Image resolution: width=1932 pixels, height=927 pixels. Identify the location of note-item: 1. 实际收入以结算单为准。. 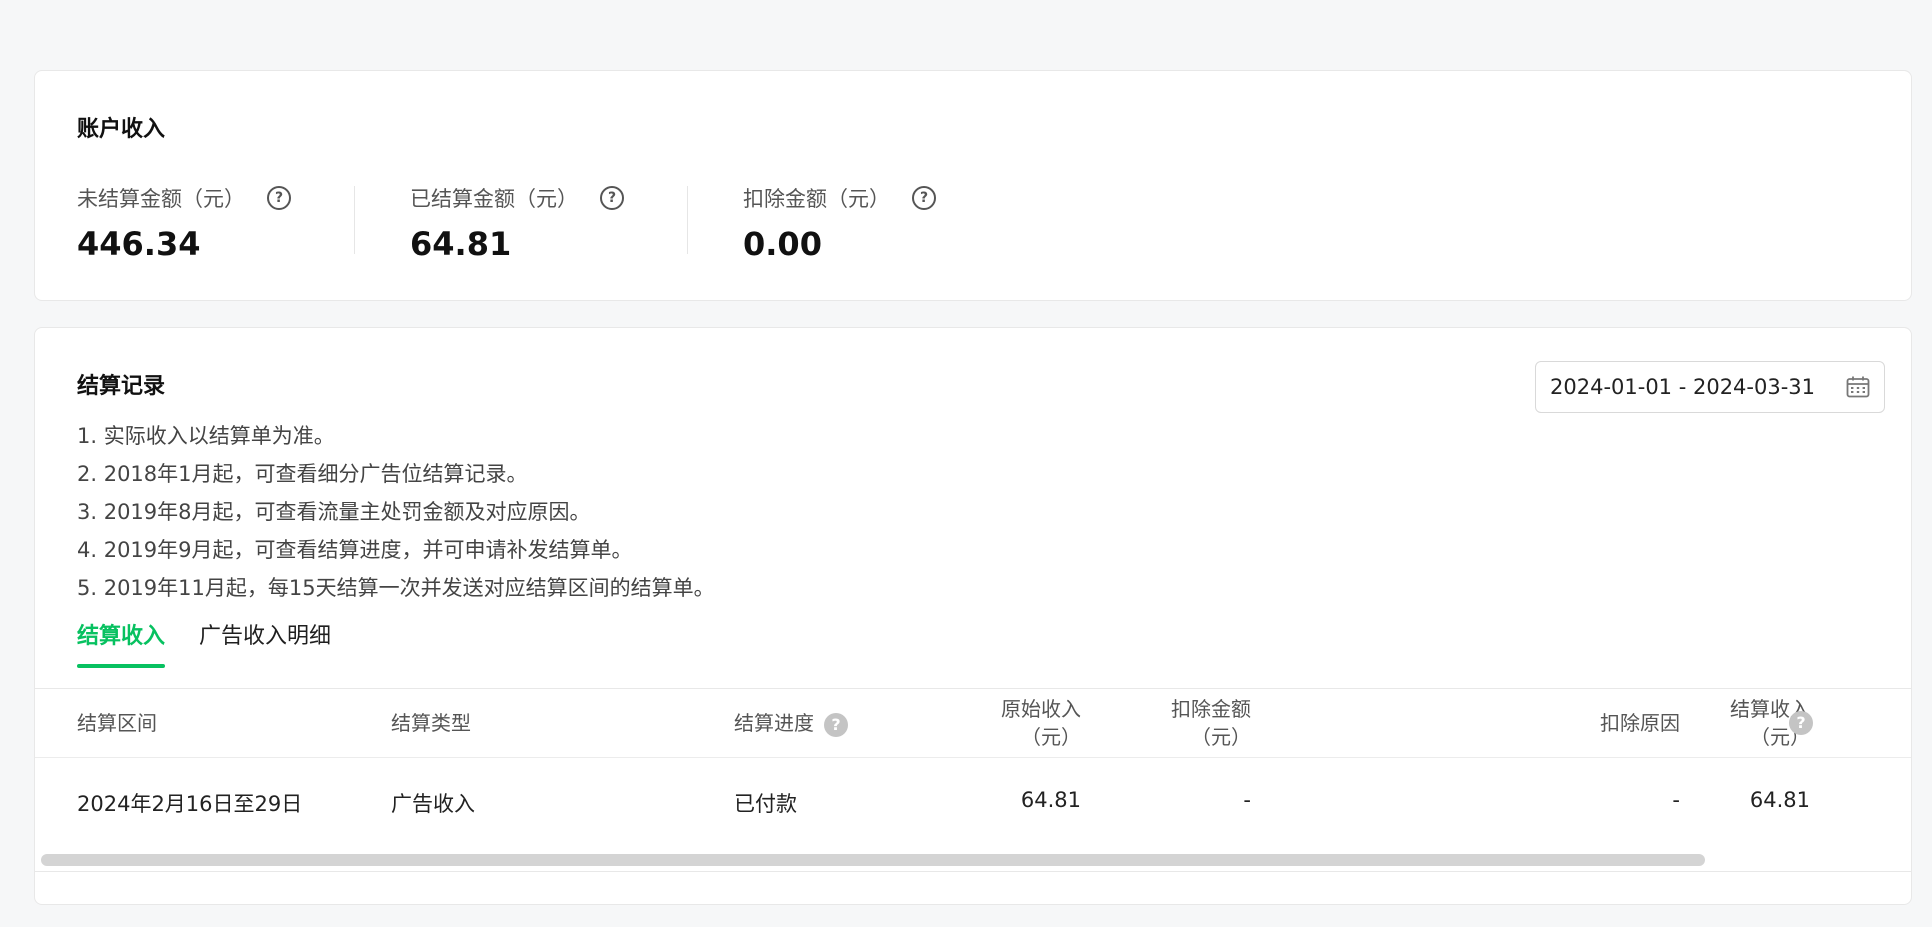
(206, 436).